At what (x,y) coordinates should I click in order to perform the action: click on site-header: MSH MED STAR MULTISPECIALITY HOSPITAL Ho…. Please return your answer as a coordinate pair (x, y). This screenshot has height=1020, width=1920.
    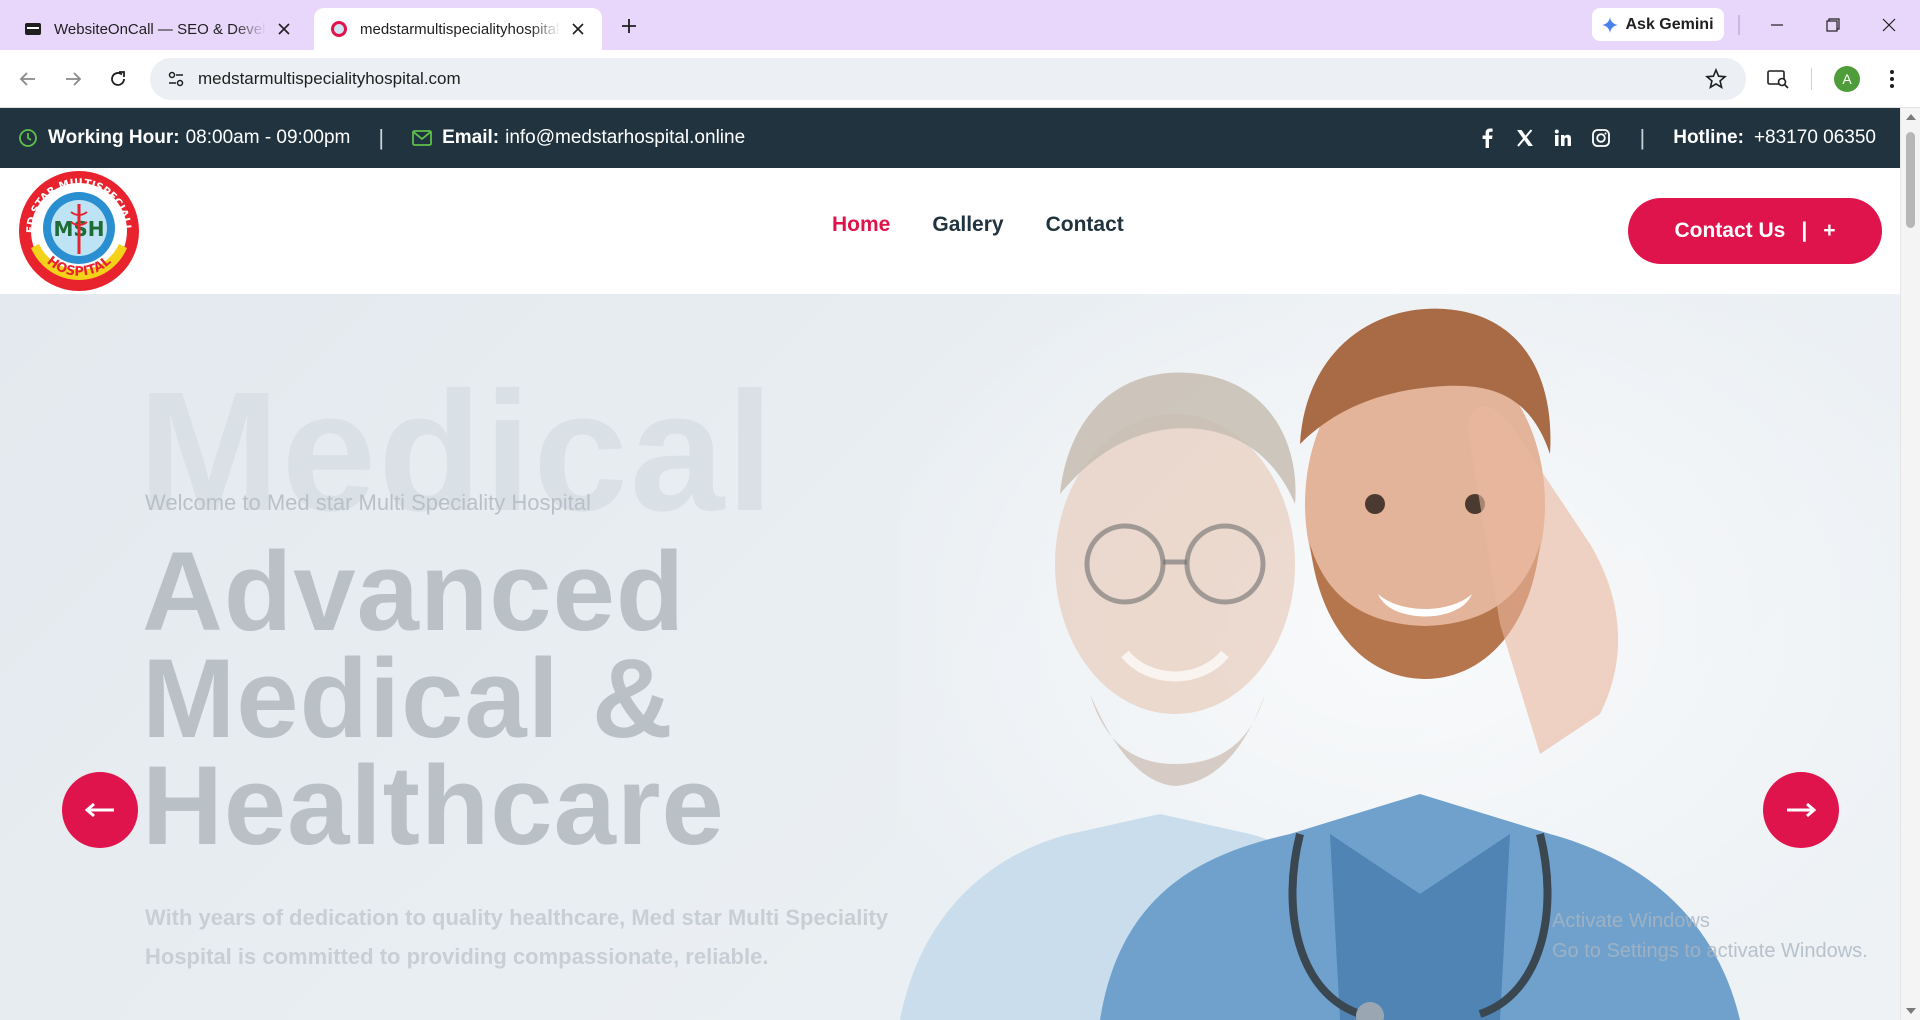
    Looking at the image, I should click on (950, 227).